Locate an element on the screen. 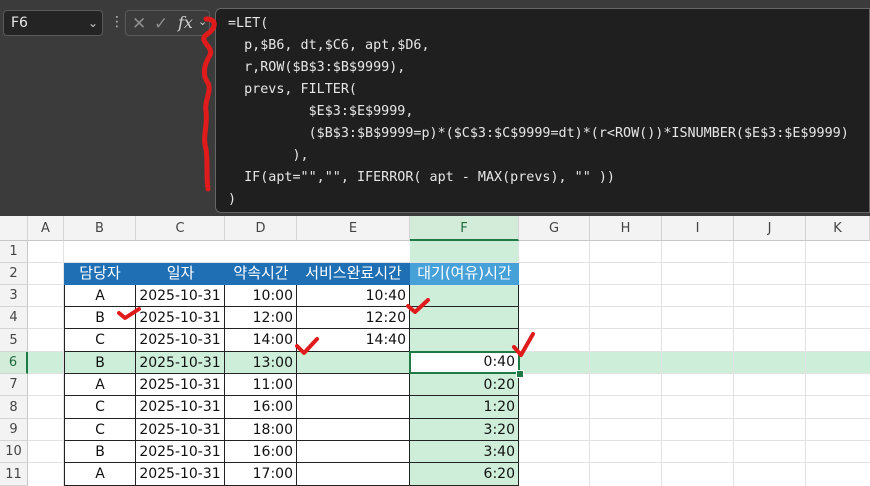  insert-function-icon: fx is located at coordinates (185, 22).